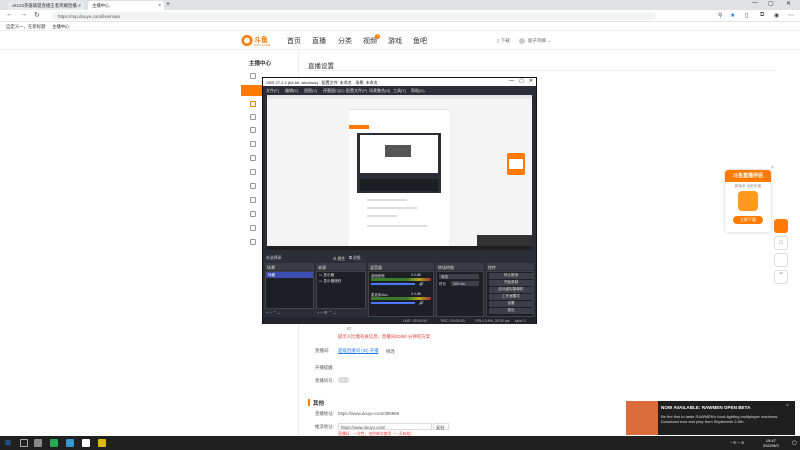 The height and width of the screenshot is (450, 800). I want to click on taskview-icon, so click(38, 443).